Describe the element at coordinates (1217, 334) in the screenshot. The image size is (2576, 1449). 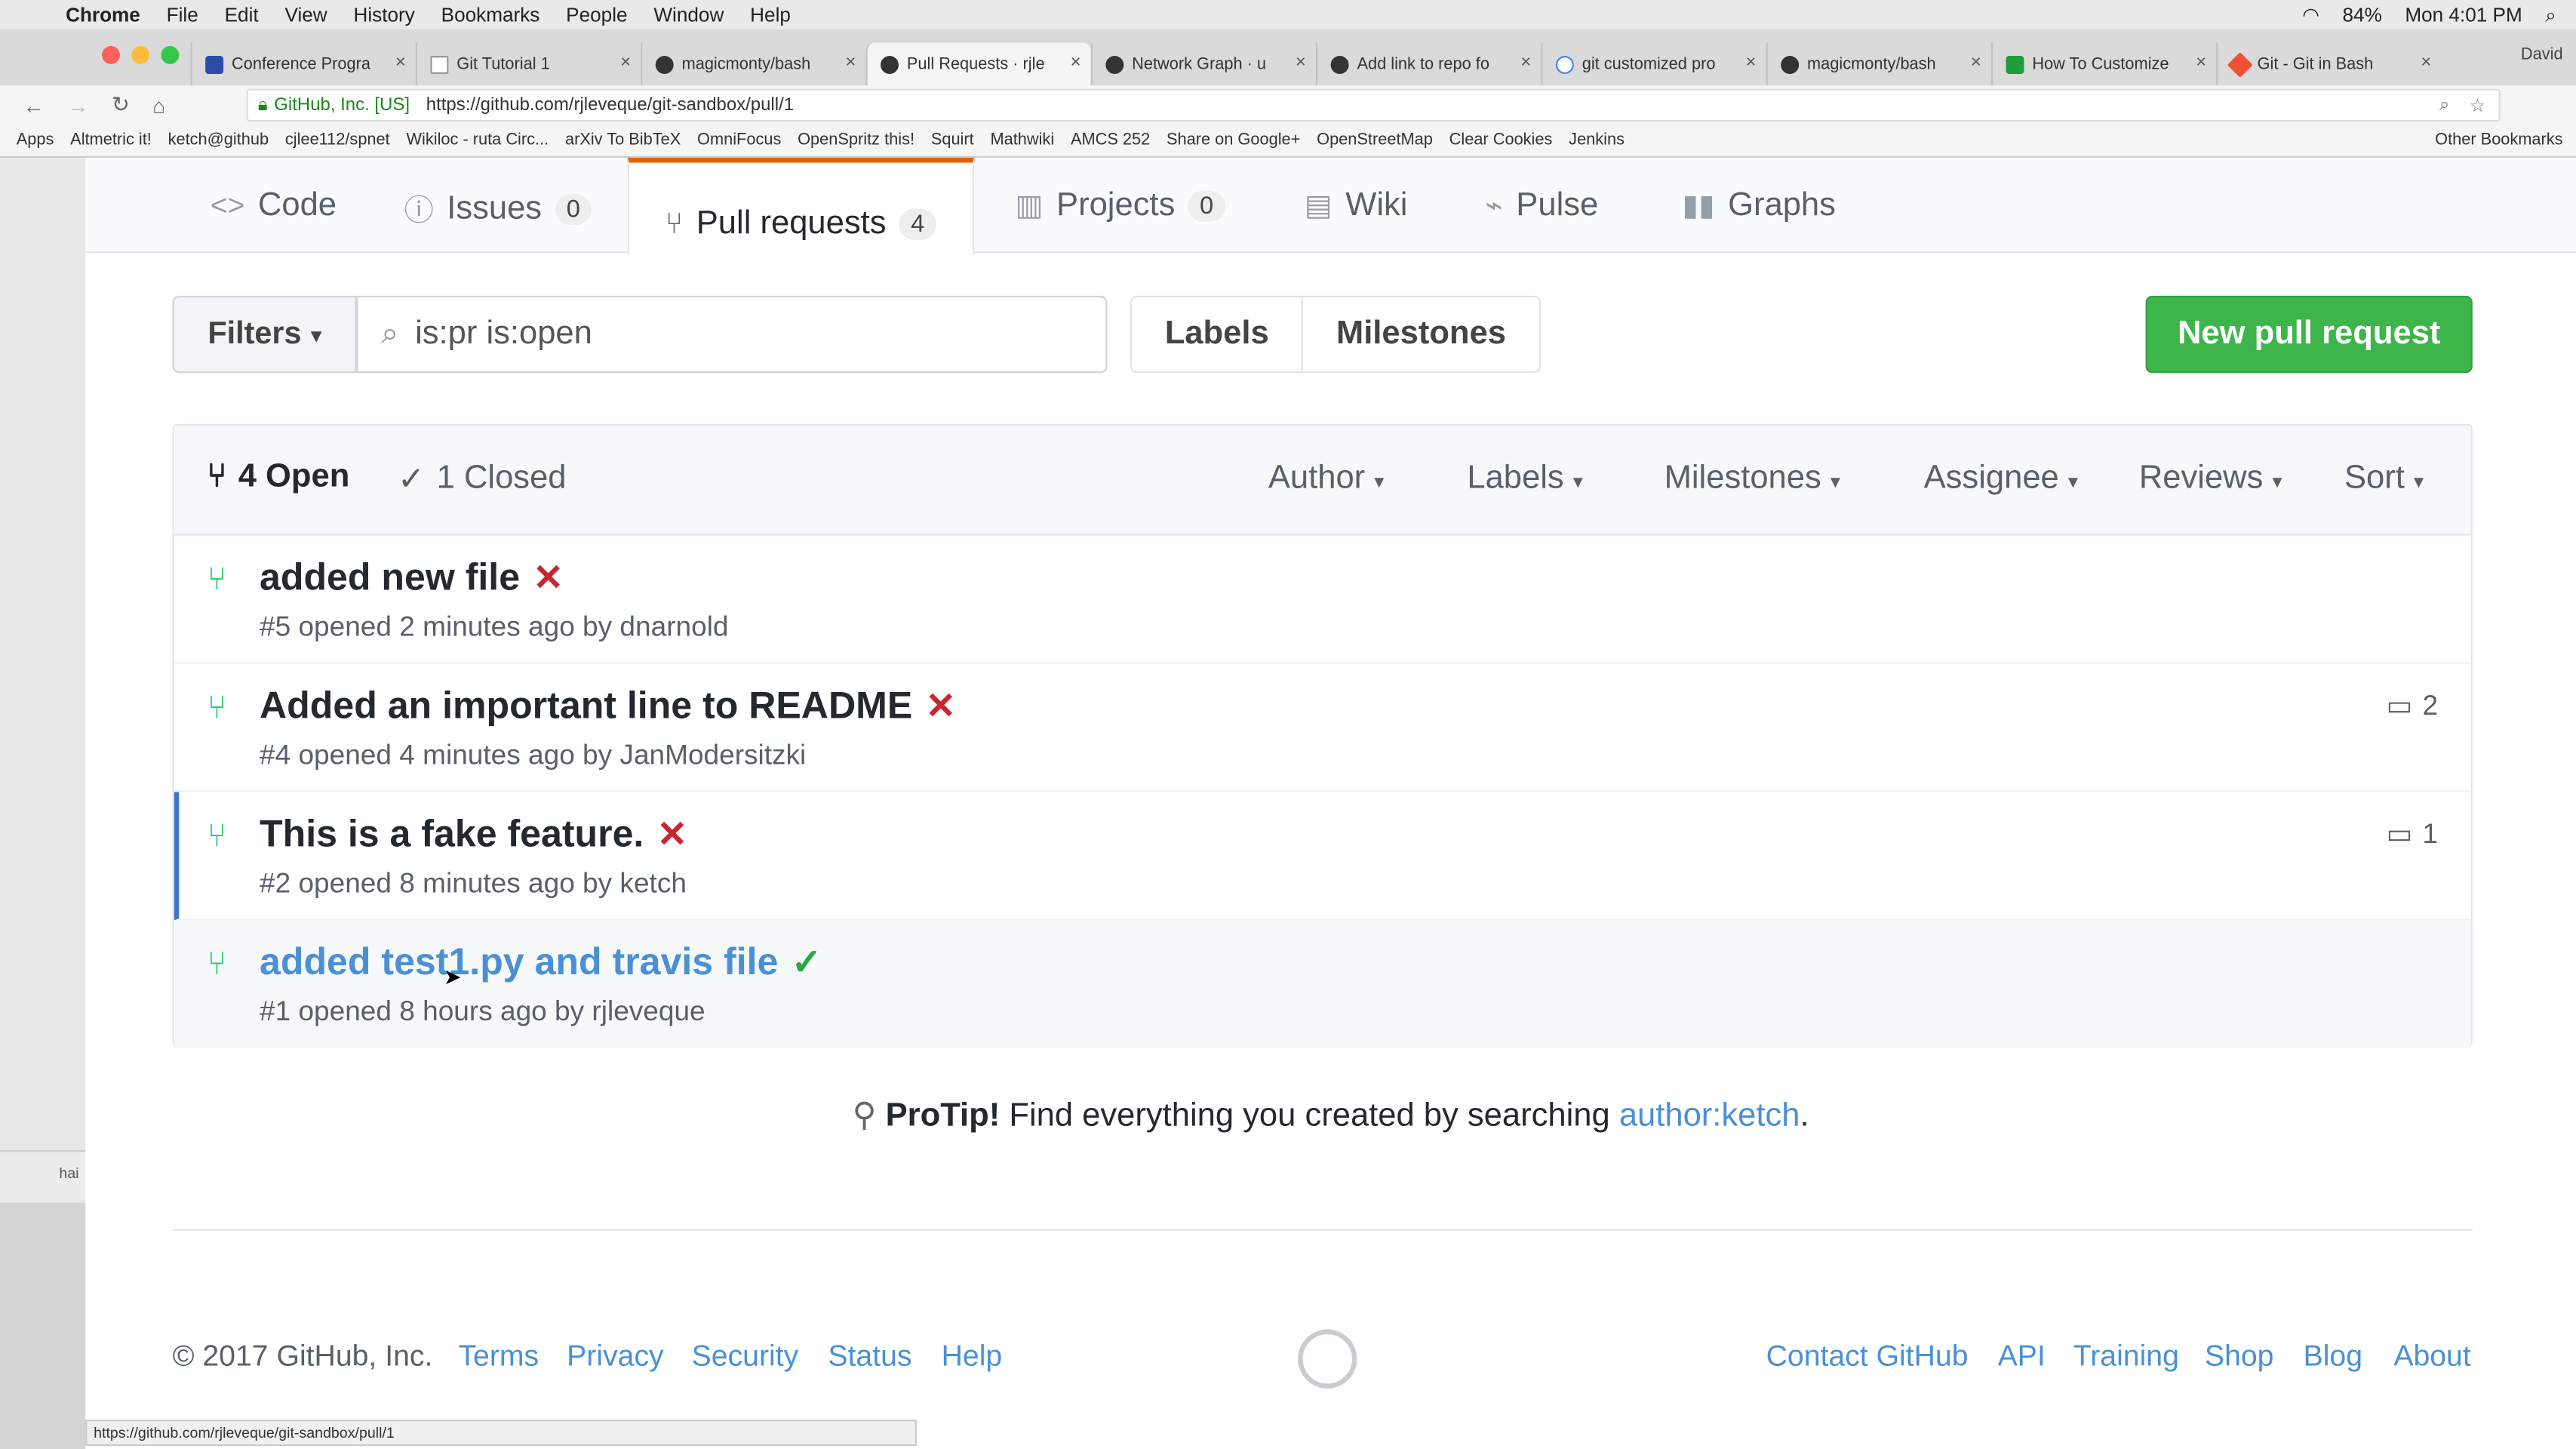
I see `labels-button: Labels` at that location.